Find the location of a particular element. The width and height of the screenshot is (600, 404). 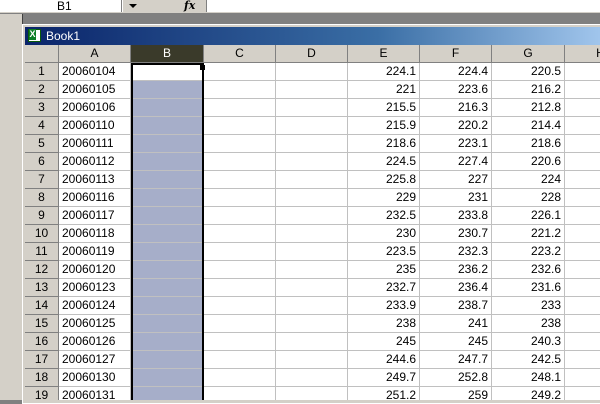

cell-h16 is located at coordinates (582, 342).